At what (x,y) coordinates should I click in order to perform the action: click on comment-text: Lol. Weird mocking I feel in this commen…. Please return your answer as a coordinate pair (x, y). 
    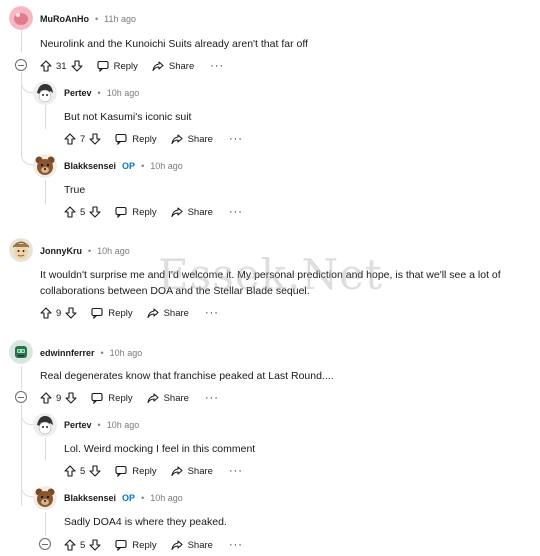
    Looking at the image, I should click on (160, 449).